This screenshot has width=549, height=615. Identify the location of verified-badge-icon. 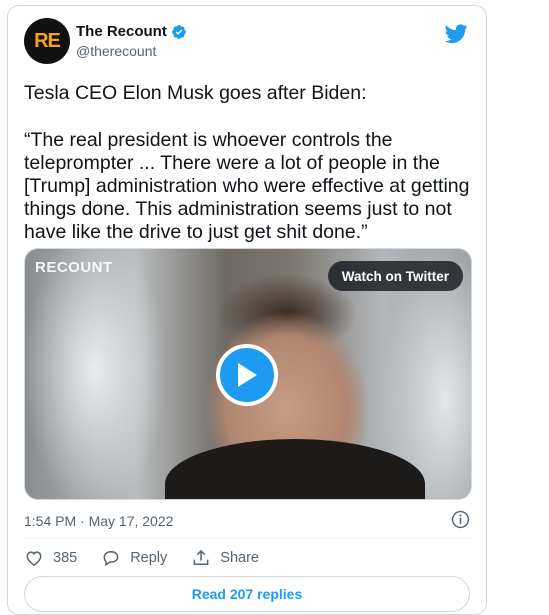
(179, 32).